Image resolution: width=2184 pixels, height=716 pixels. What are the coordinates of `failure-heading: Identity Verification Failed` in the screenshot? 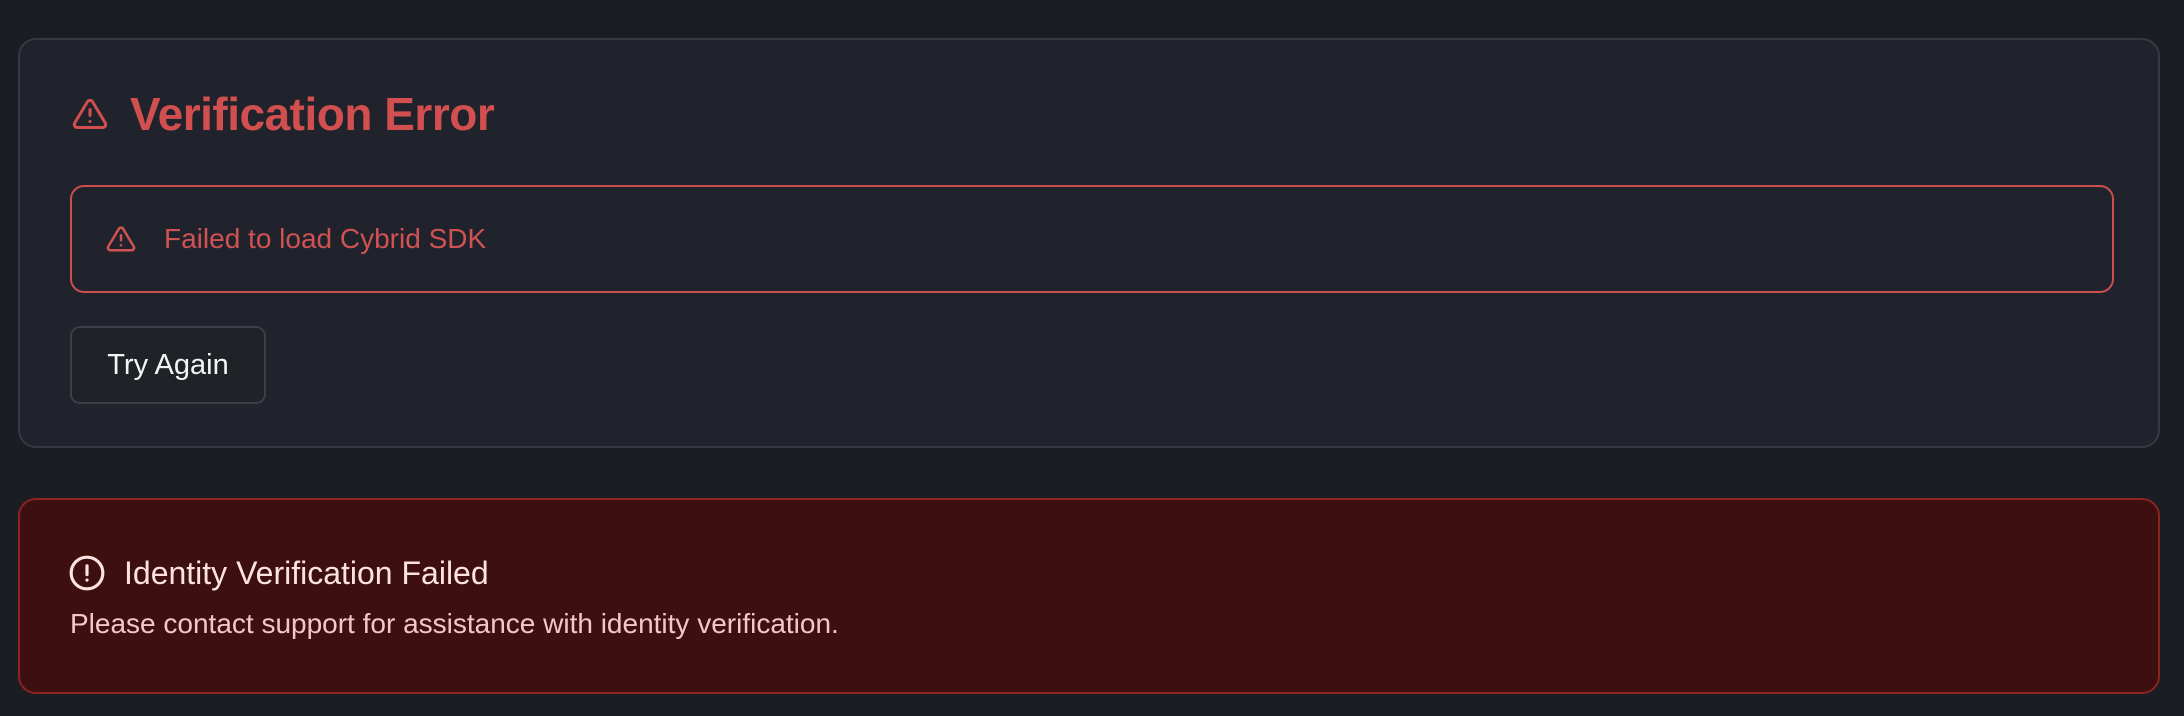 It's located at (278, 573).